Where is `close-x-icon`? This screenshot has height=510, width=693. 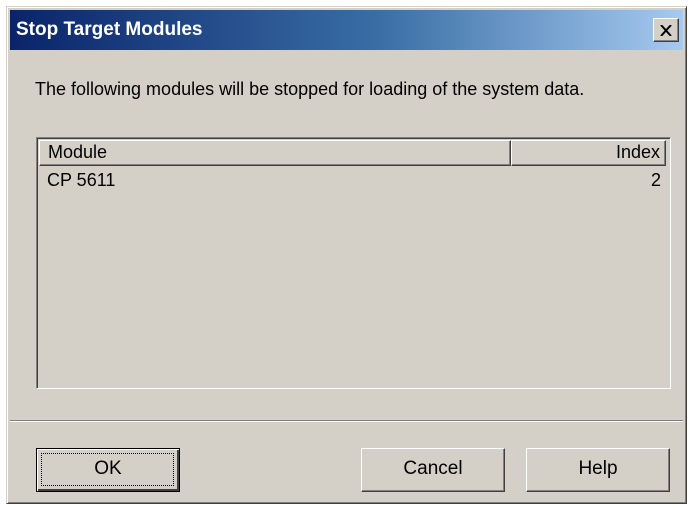 close-x-icon is located at coordinates (666, 30).